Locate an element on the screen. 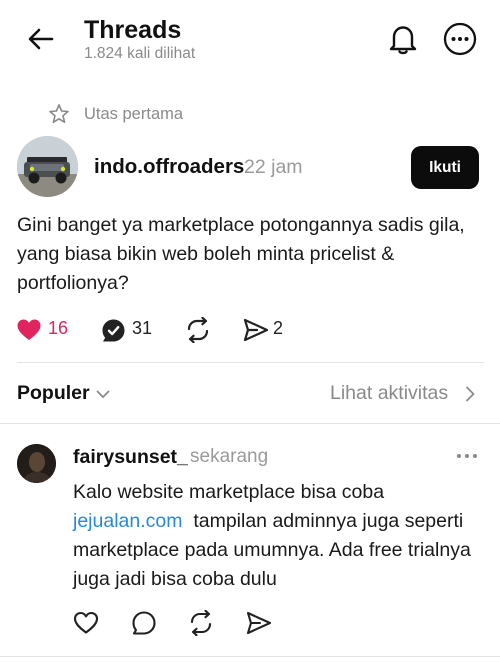  heart-icon is located at coordinates (86, 622).